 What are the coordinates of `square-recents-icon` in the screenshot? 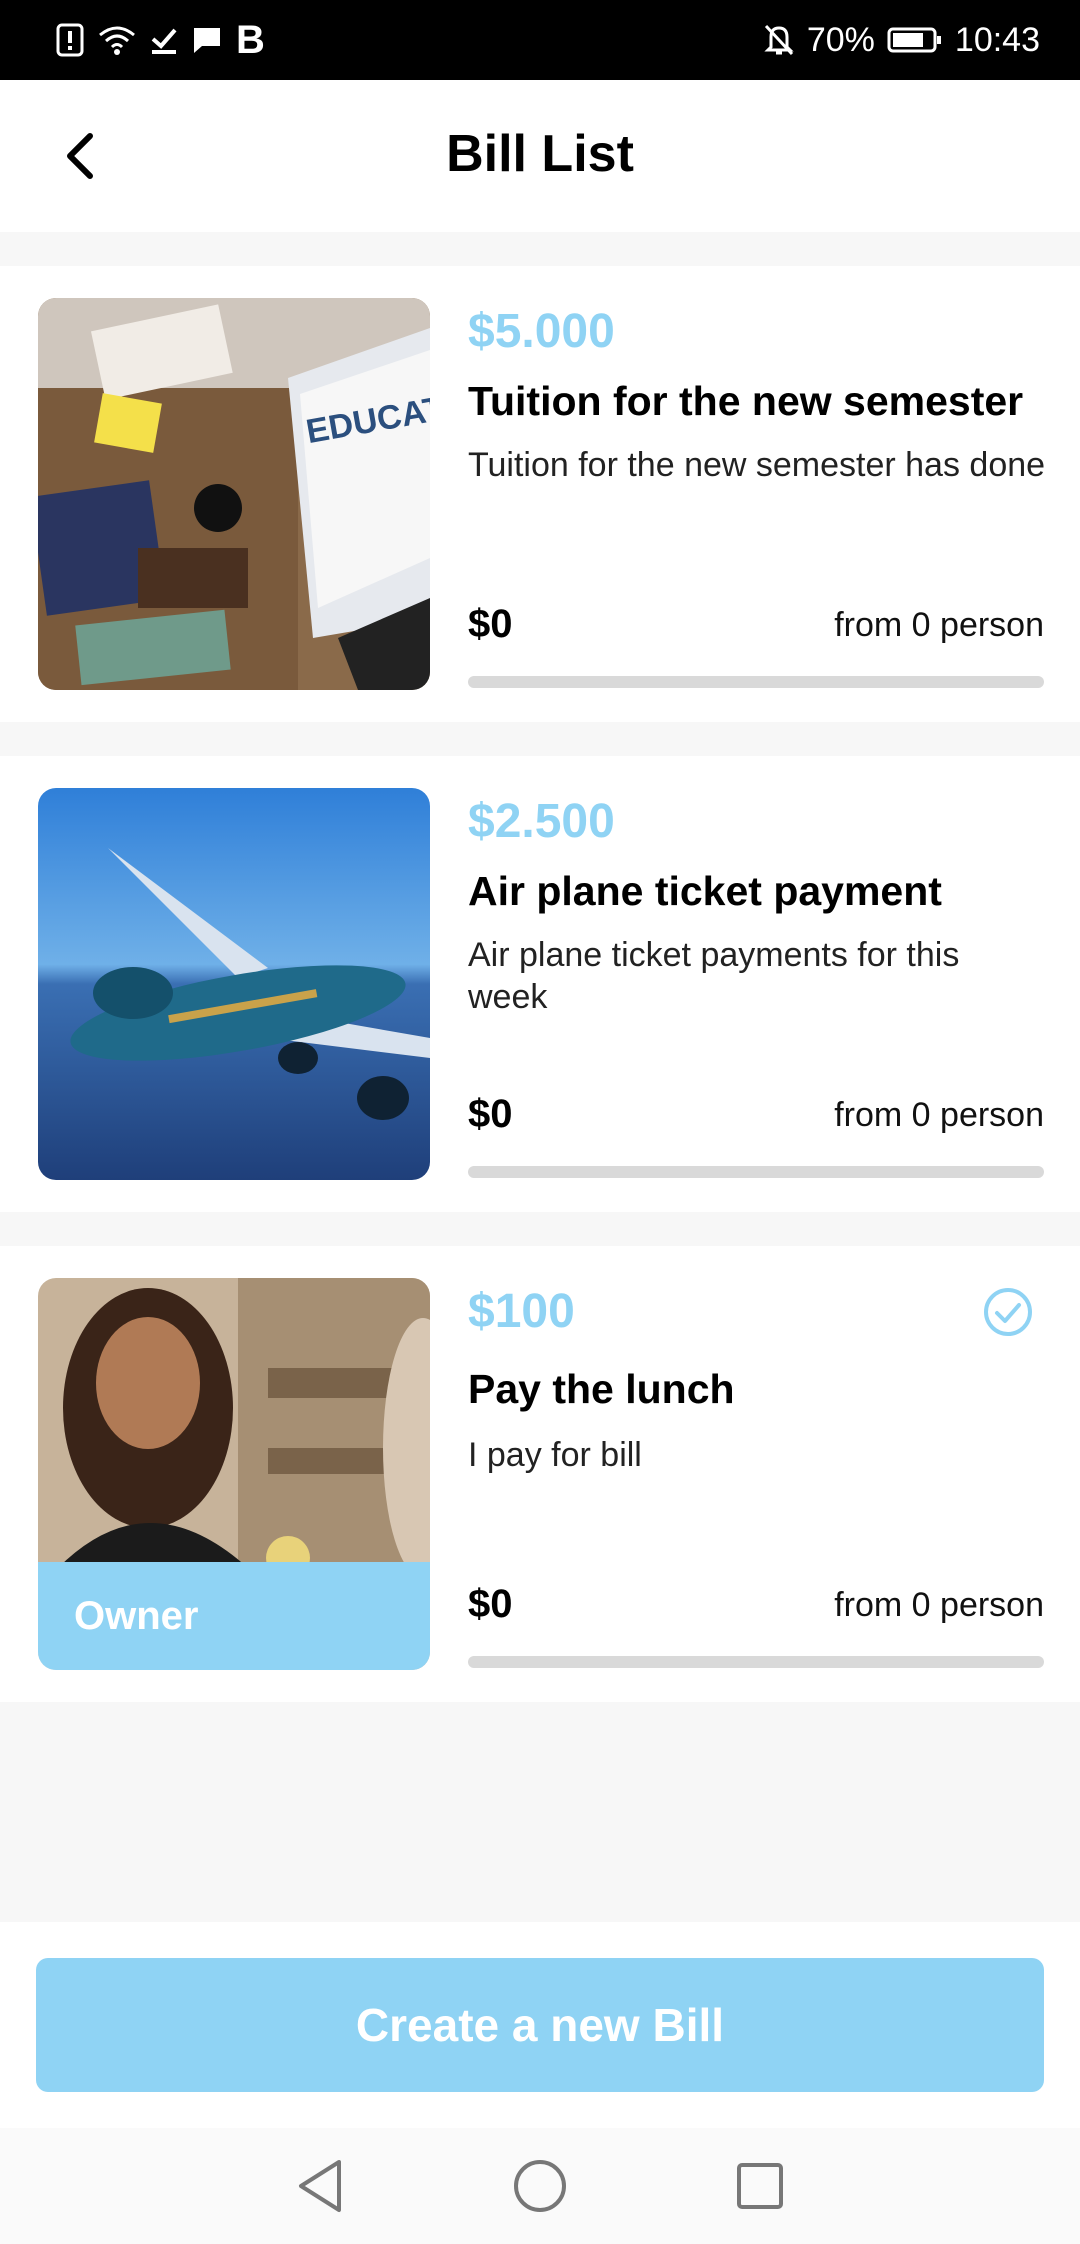 It's located at (760, 2186).